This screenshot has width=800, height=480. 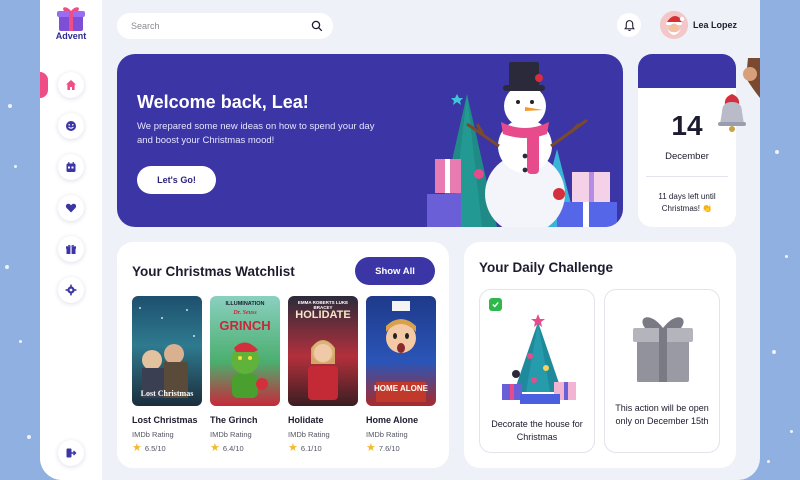 I want to click on challenge-card-decorate: Decorate the house for Christmas, so click(x=537, y=371).